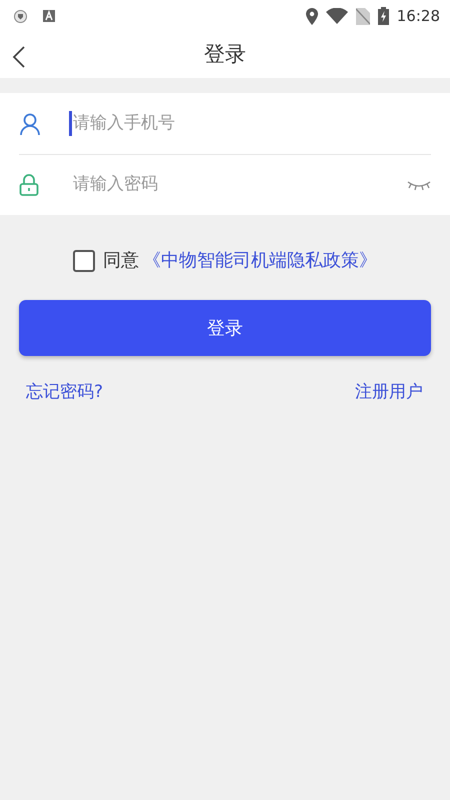 The image size is (450, 800). Describe the element at coordinates (20, 16) in the screenshot. I see `shield-icon` at that location.